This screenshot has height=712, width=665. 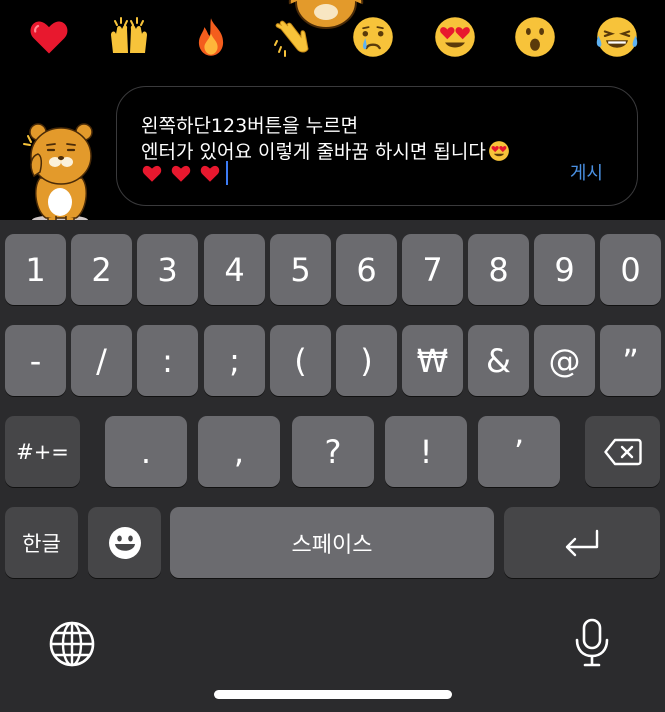 What do you see at coordinates (630, 360) in the screenshot?
I see `key-quote: ”` at bounding box center [630, 360].